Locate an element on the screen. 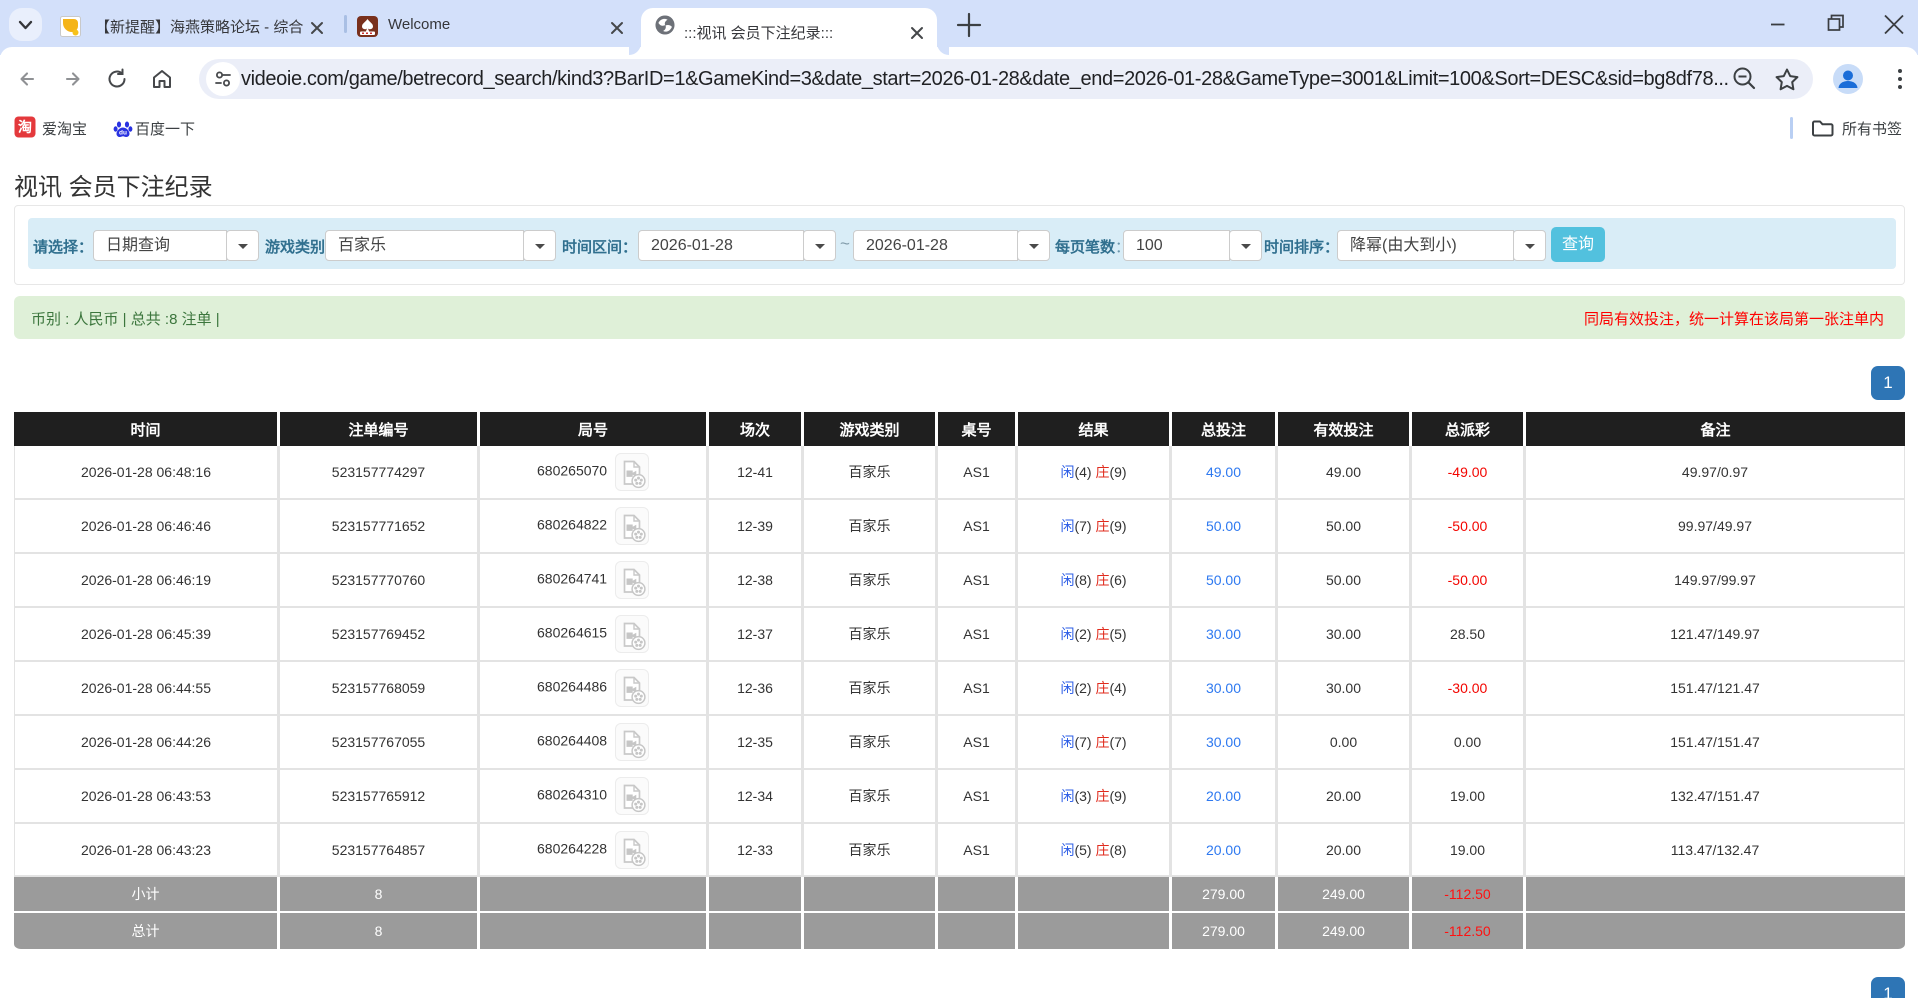  svg-text: du is located at coordinates (123, 133).